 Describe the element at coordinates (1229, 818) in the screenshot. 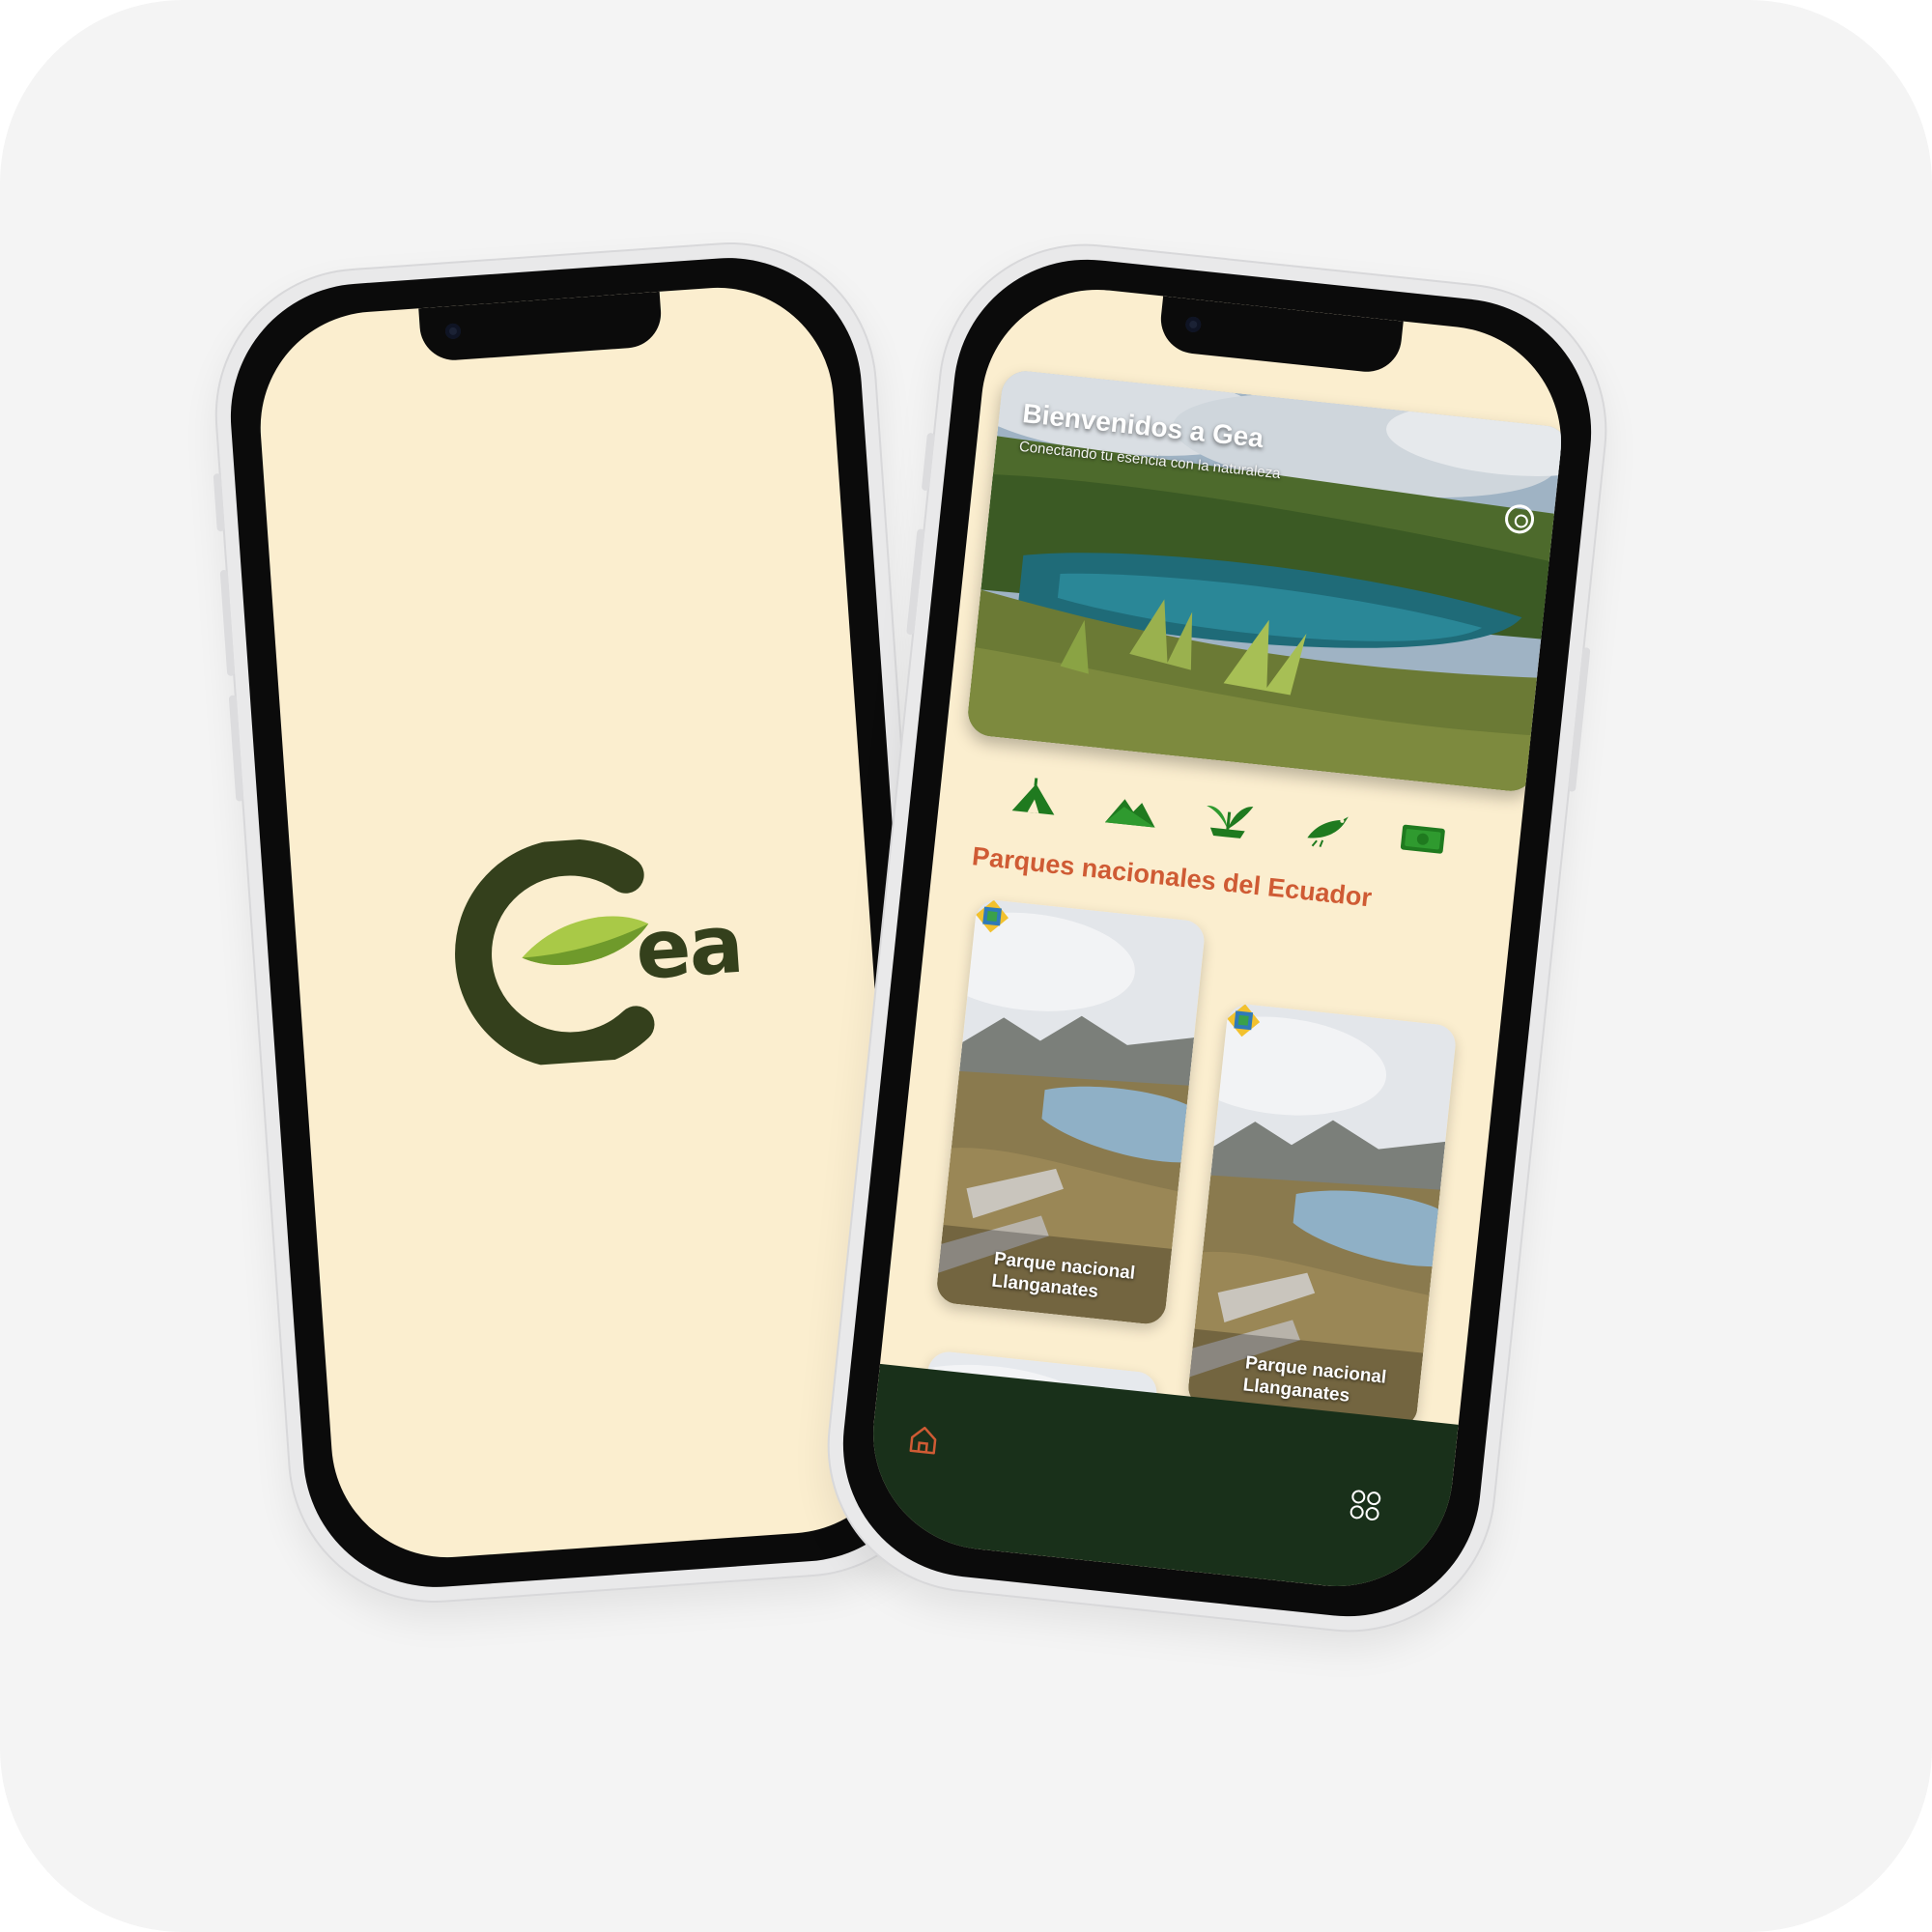

I see `plants-icon` at that location.